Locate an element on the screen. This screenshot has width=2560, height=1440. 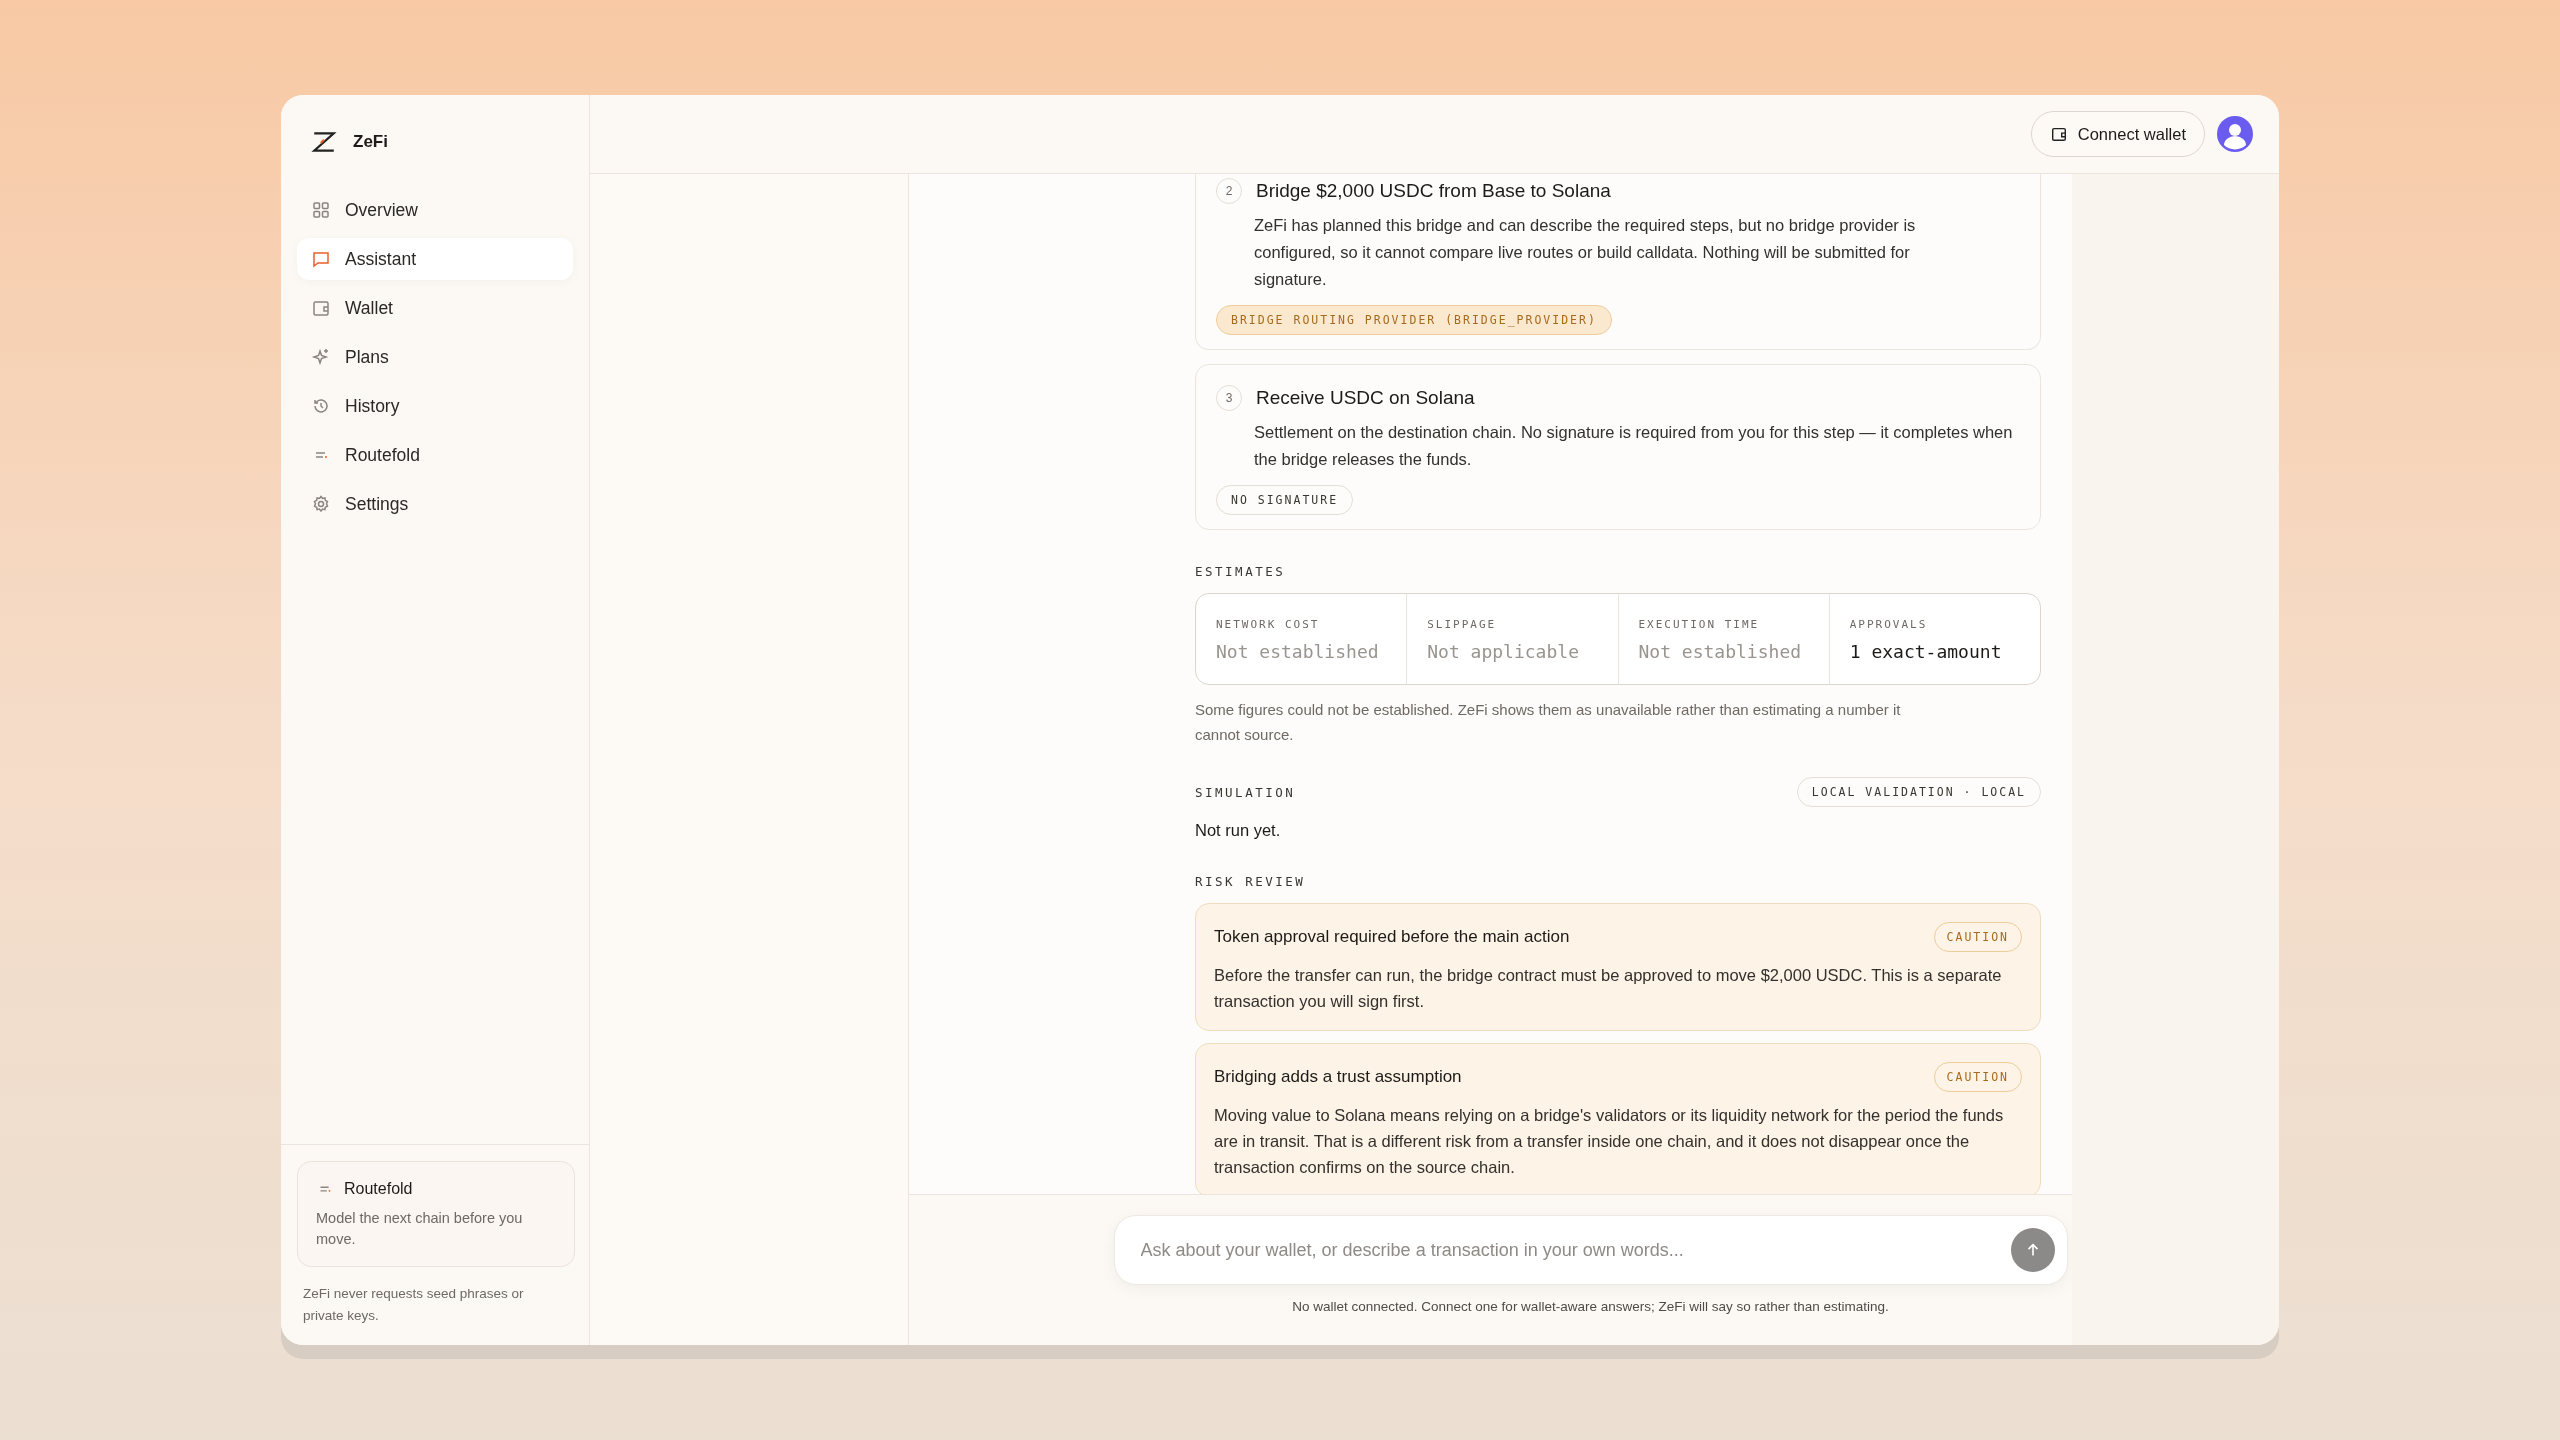
section-heading: RISK REVIEW is located at coordinates (1251, 881).